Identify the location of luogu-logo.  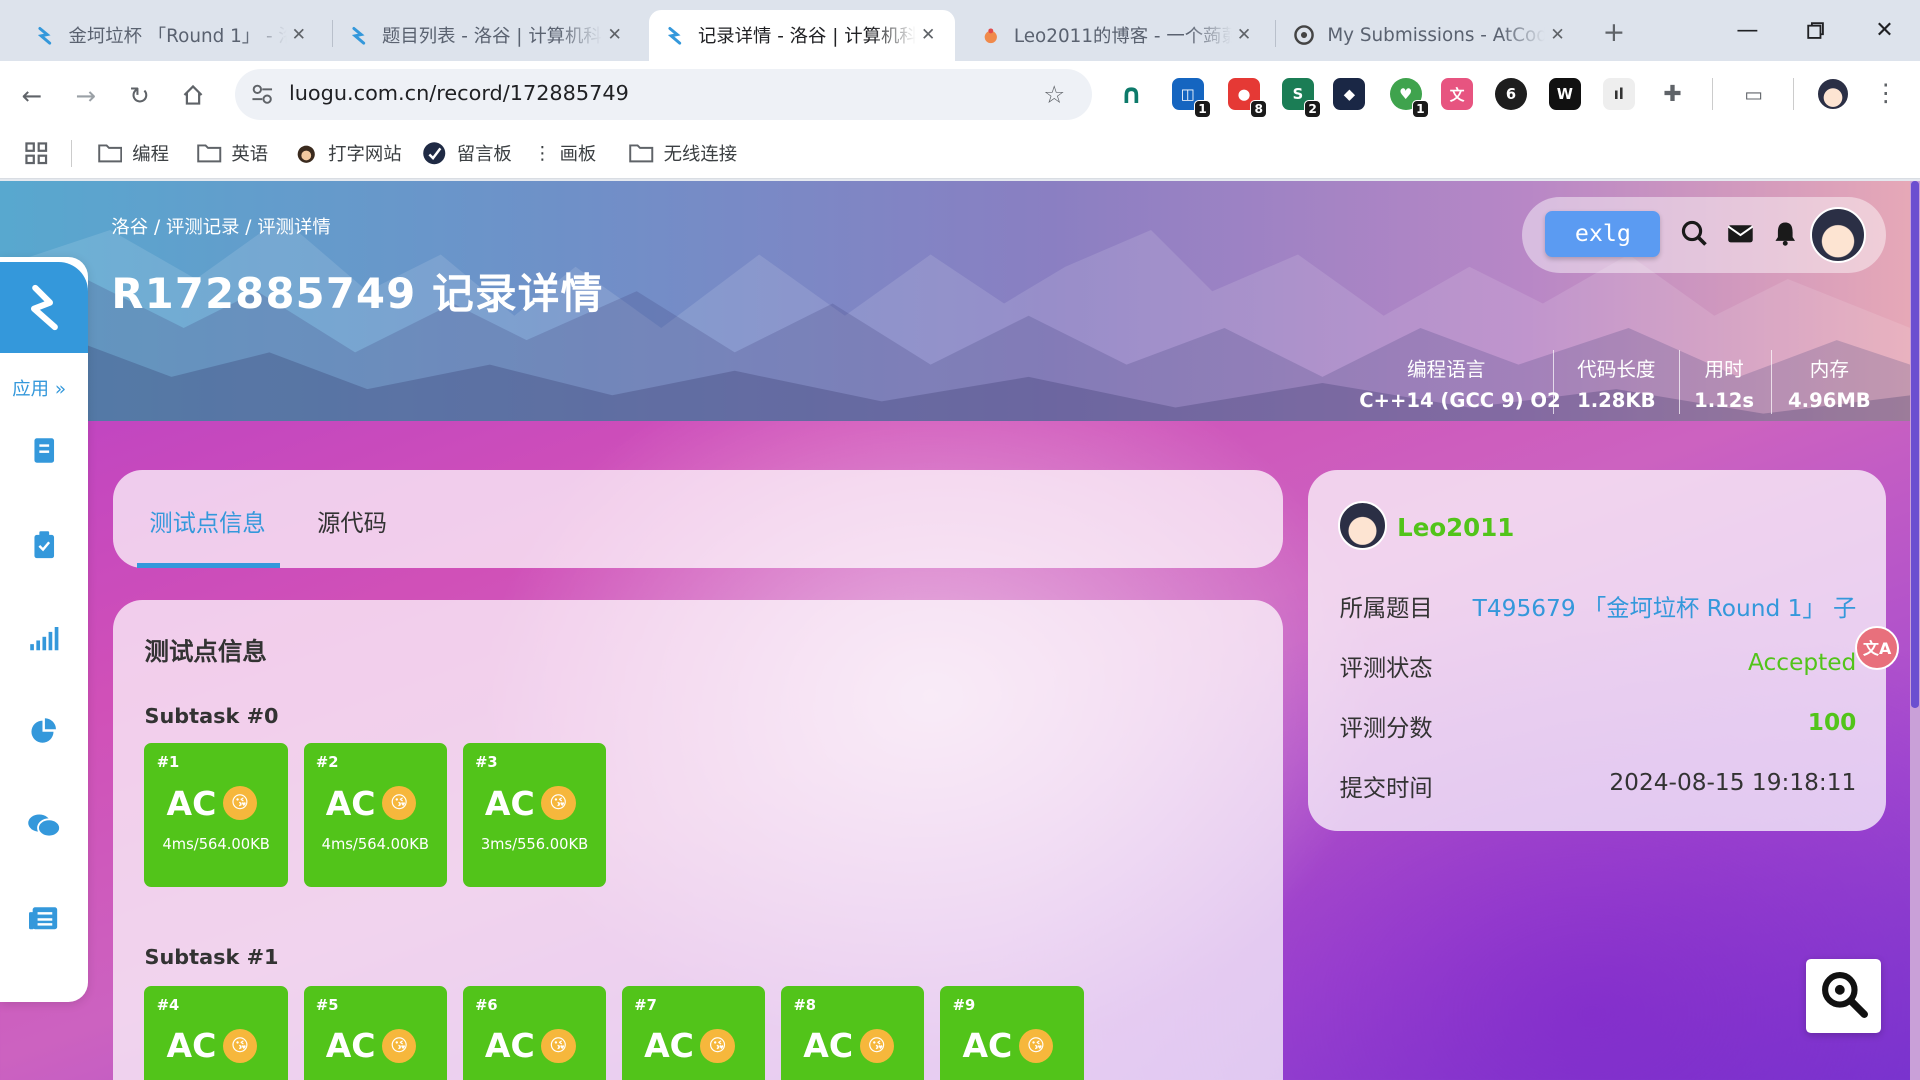
(44, 307).